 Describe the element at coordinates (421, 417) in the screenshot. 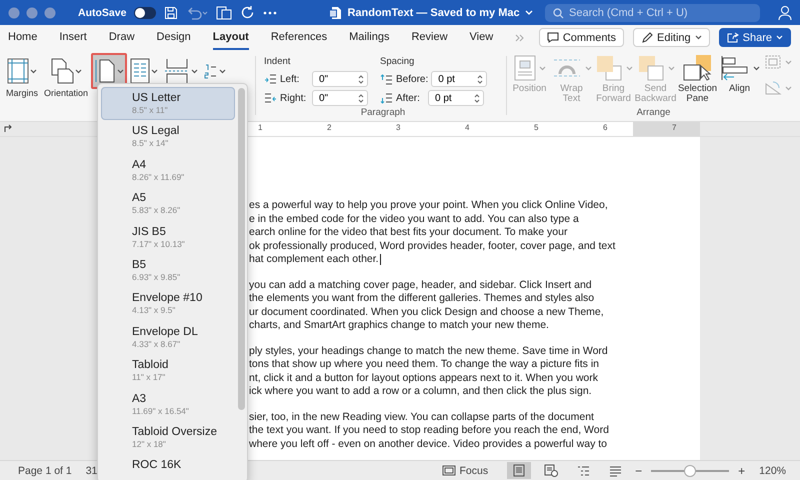

I see `document-text-line: sier, too, in the new Reading view. You can collapse parts of the document` at that location.